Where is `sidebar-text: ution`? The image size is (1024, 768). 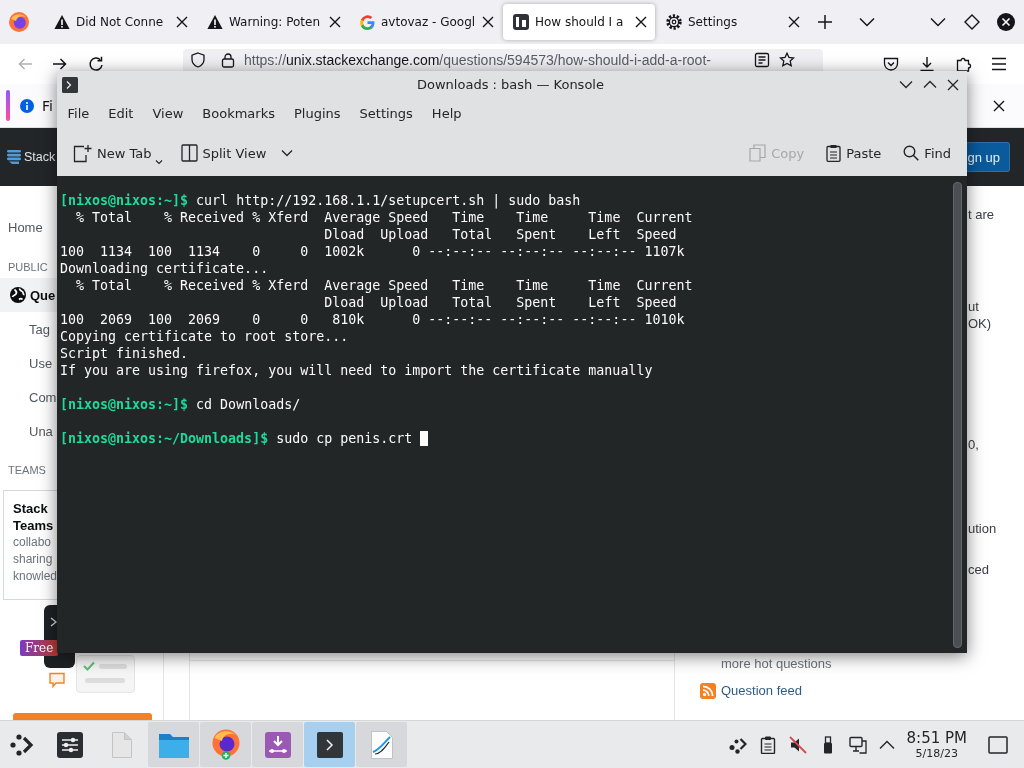
sidebar-text: ution is located at coordinates (982, 528).